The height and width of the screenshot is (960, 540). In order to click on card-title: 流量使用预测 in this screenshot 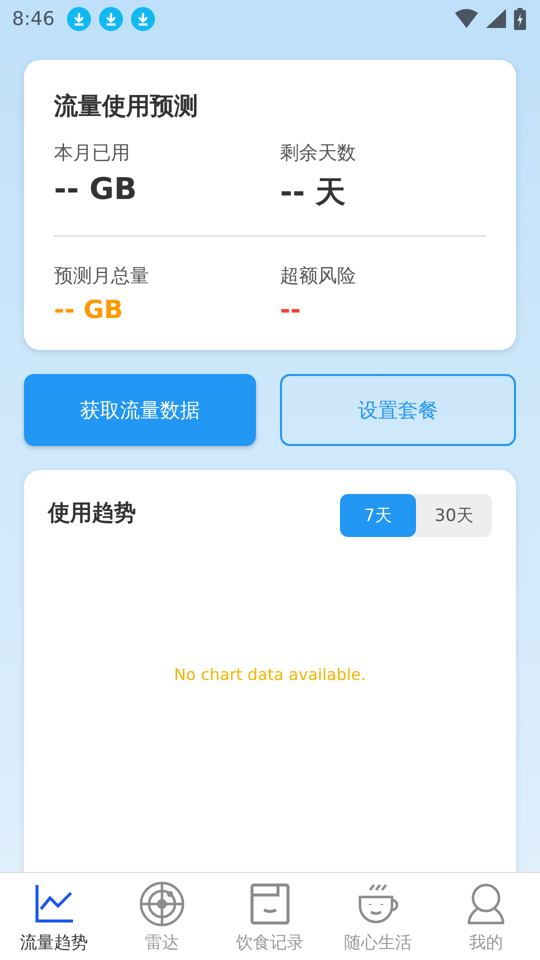, I will do `click(126, 106)`.